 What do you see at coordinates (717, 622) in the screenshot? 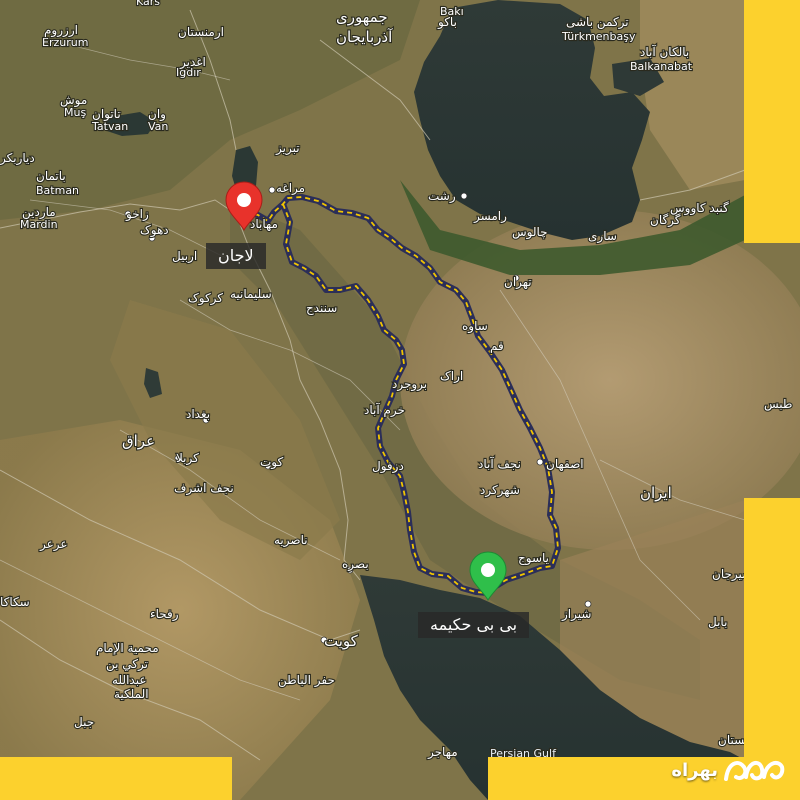
I see `label-babel: بابل` at bounding box center [717, 622].